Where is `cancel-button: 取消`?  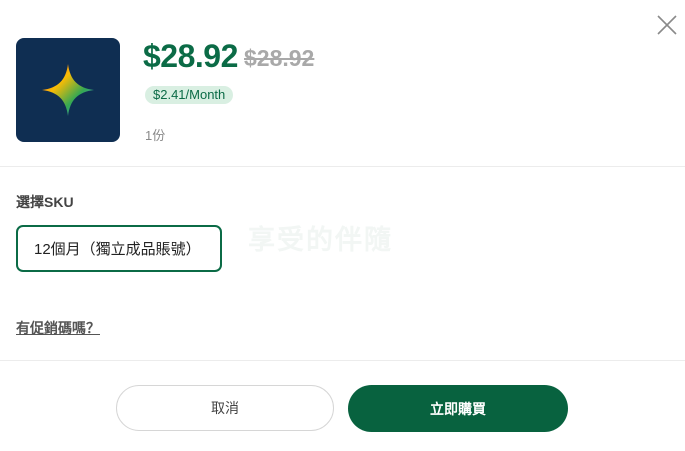 cancel-button: 取消 is located at coordinates (225, 408).